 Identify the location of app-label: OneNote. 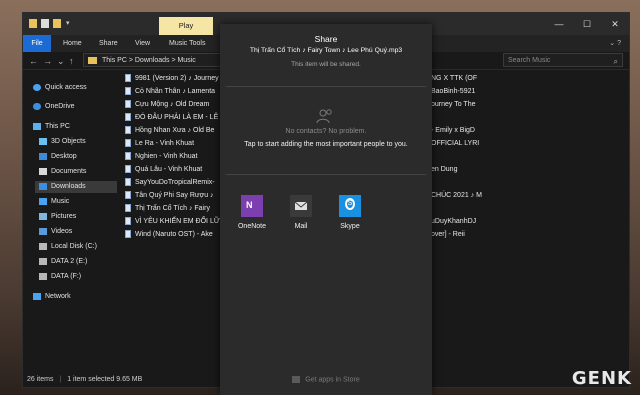
(252, 226).